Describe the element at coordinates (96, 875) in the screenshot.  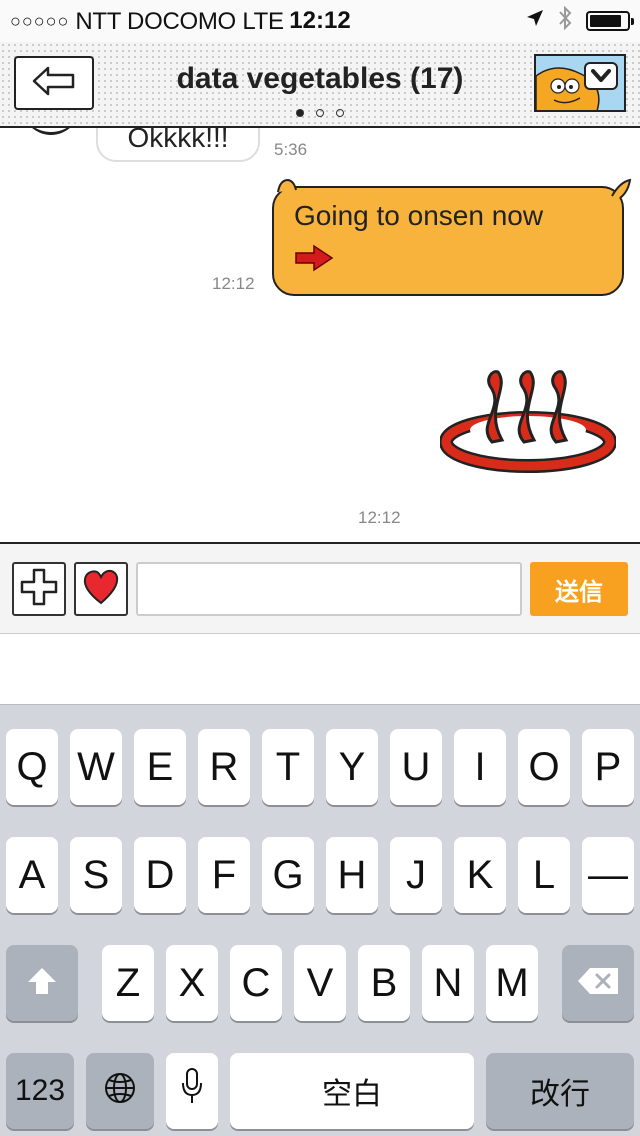
I see `key-s: S` at that location.